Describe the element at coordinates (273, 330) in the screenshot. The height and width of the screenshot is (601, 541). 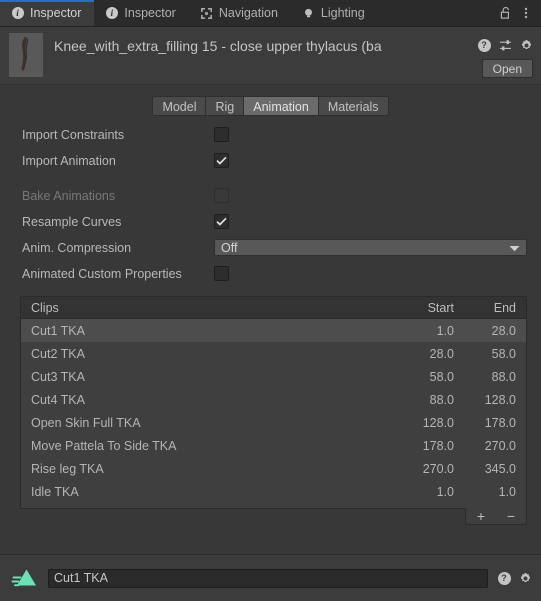
I see `table-row: Cut1 TKA 1.0 28.0` at that location.